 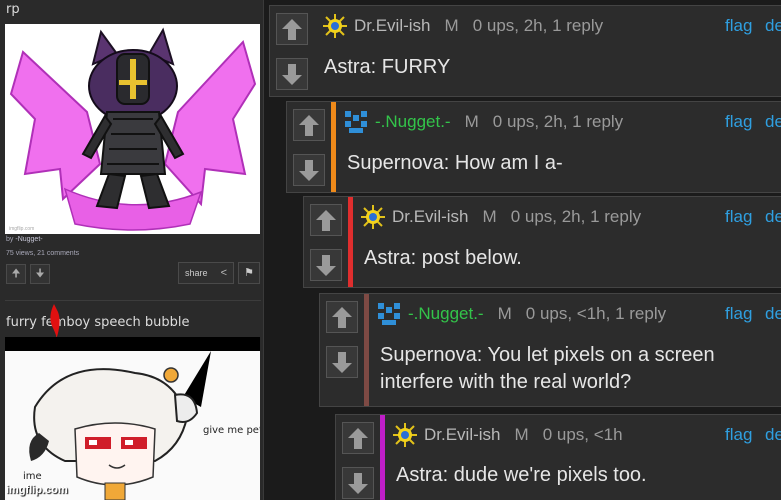 What do you see at coordinates (443, 258) in the screenshot?
I see `comment-text: Astra: post below.` at bounding box center [443, 258].